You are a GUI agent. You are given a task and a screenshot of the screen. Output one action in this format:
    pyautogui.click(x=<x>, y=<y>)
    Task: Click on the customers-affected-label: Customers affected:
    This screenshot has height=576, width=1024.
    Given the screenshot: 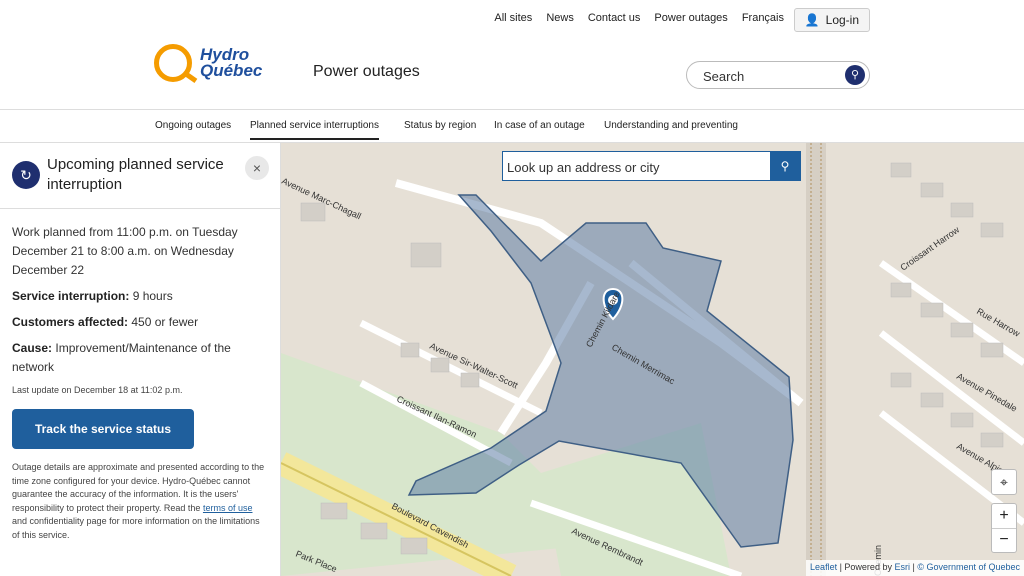 What is the action you would take?
    pyautogui.click(x=70, y=322)
    